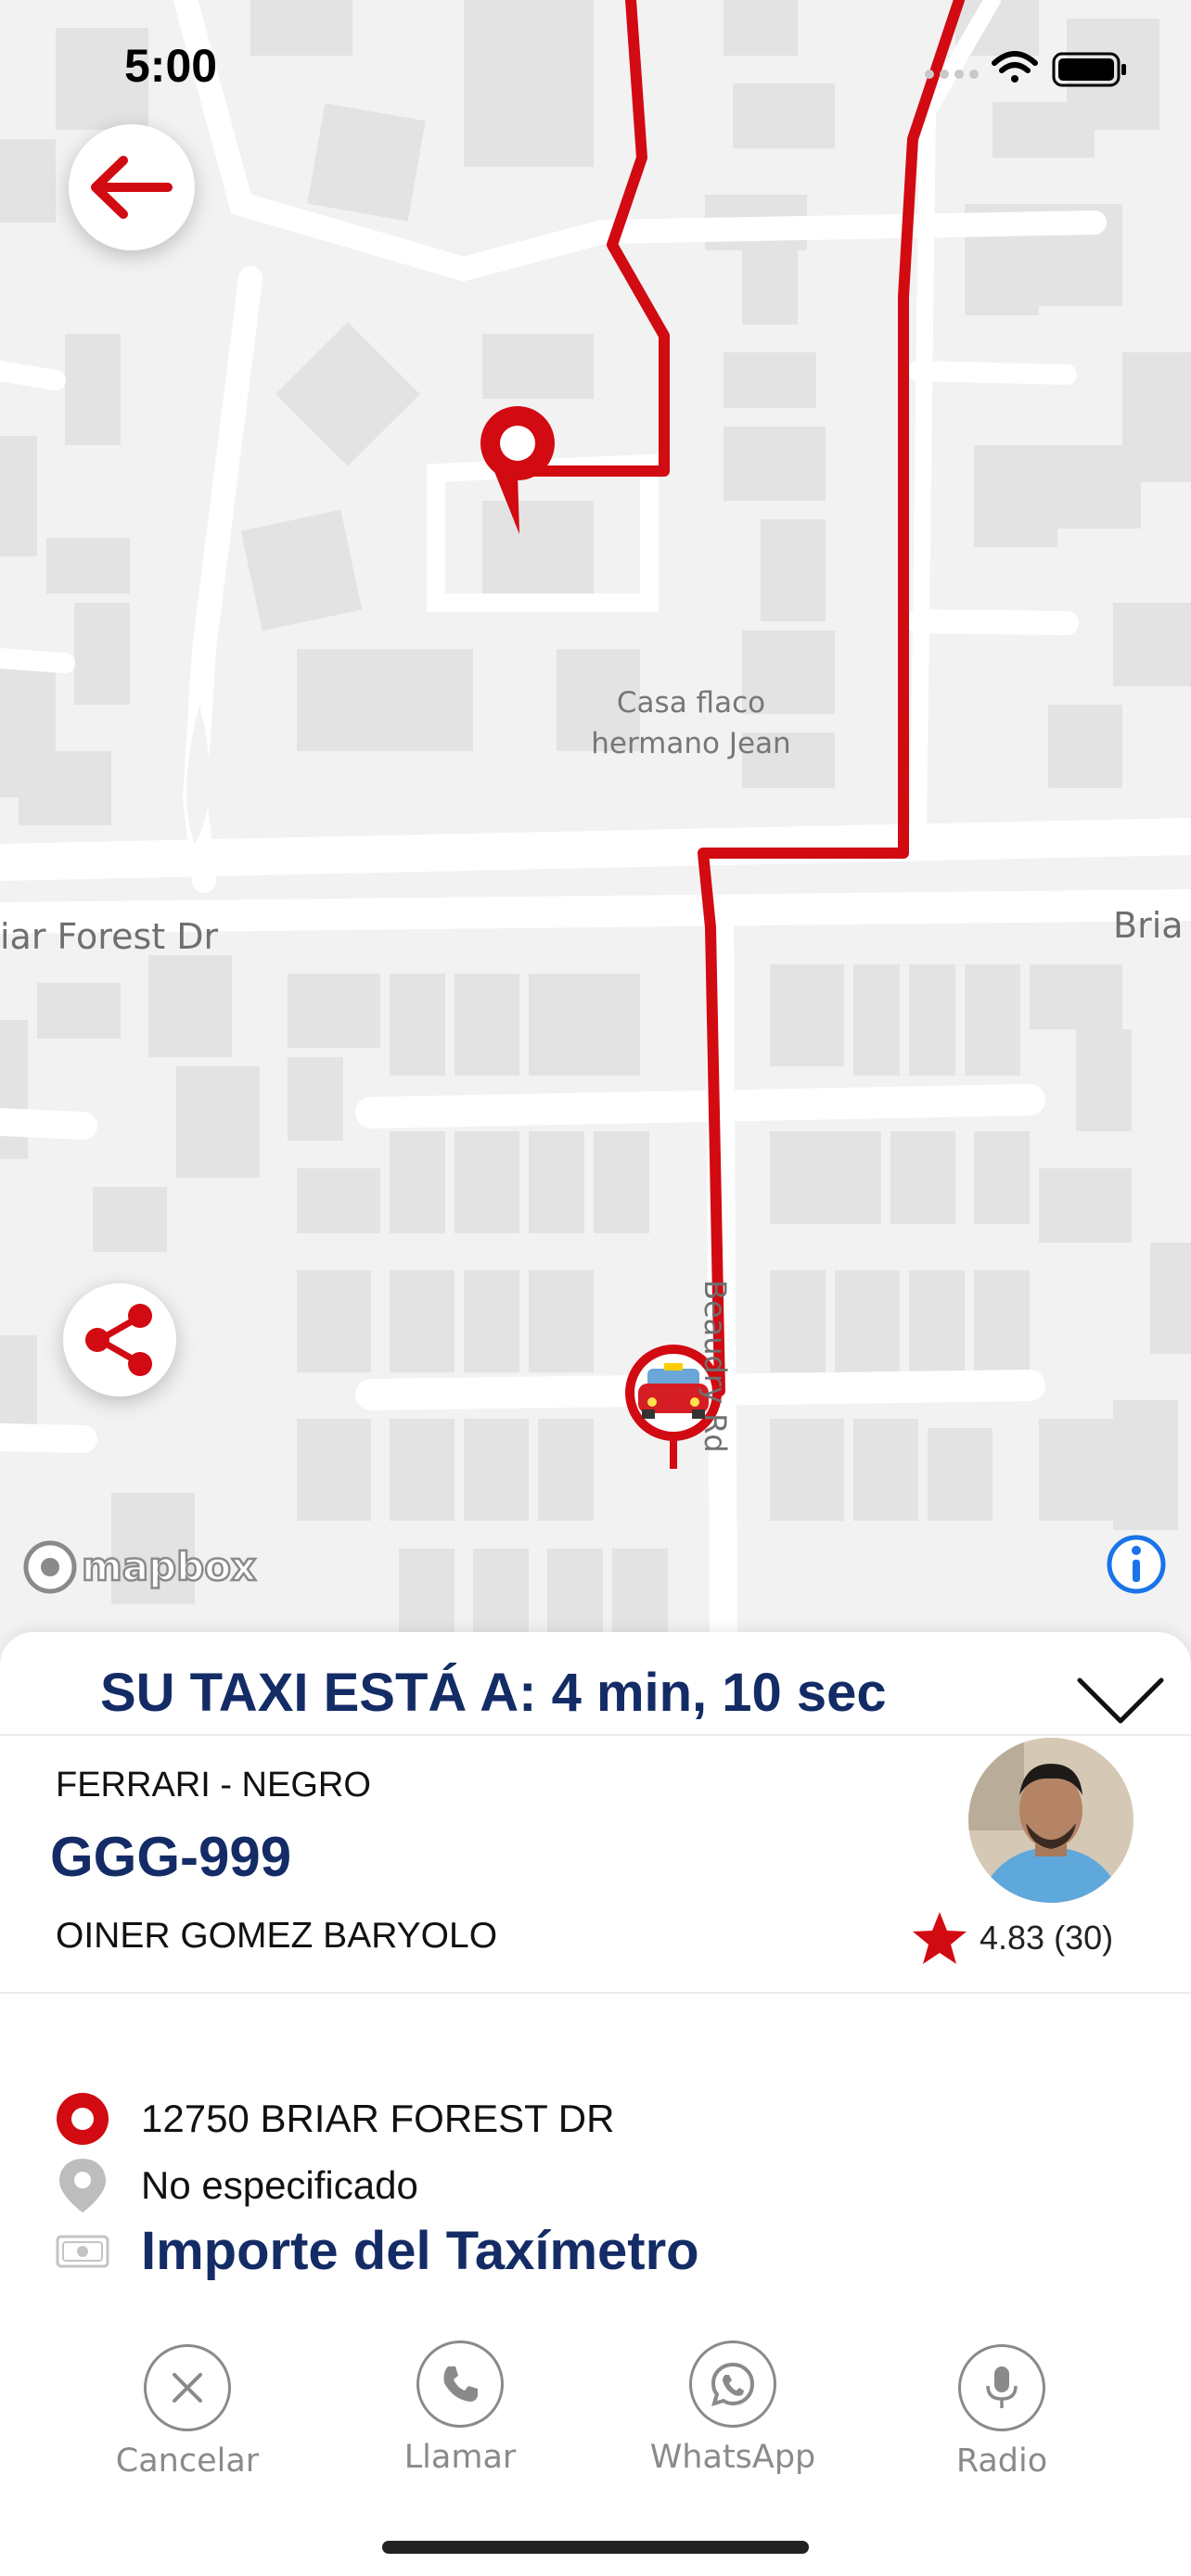  I want to click on call-circle, so click(460, 2384).